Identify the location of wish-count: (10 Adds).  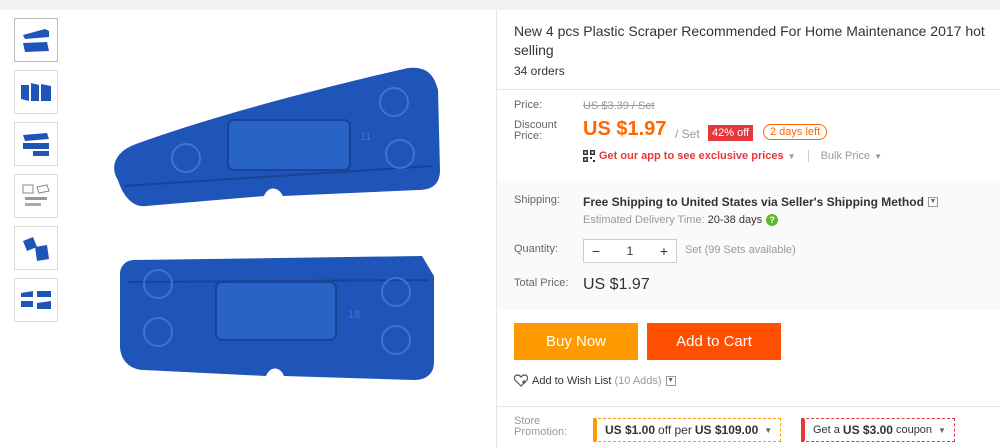
(638, 380).